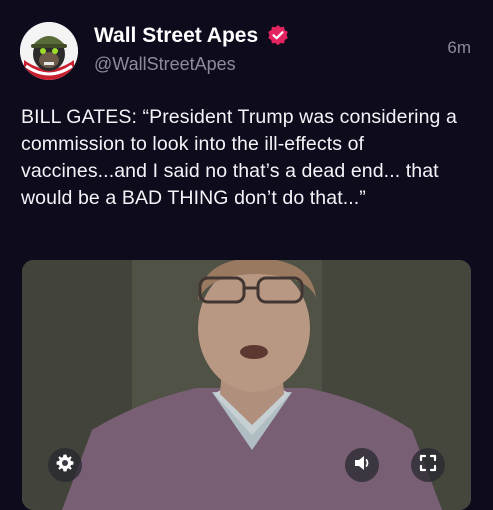 This screenshot has width=493, height=510. I want to click on speaker-icon, so click(362, 465).